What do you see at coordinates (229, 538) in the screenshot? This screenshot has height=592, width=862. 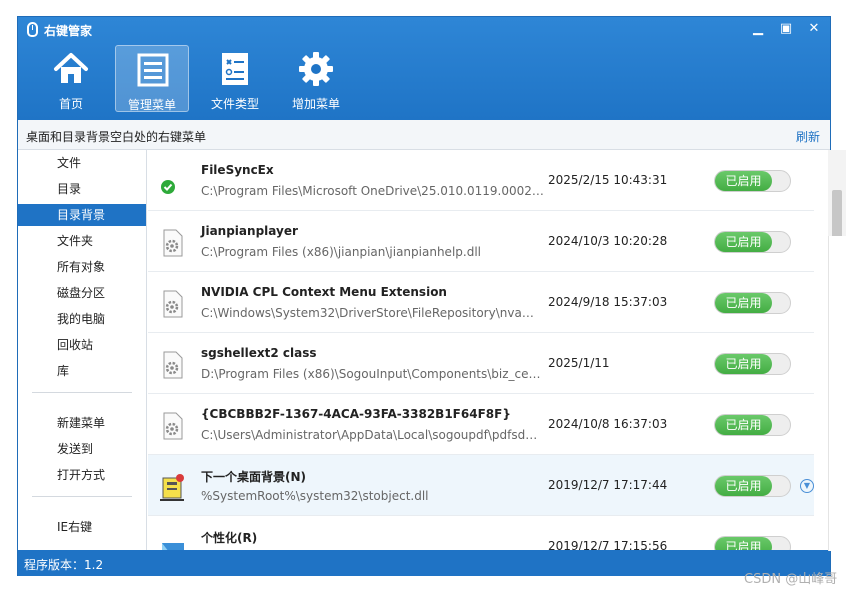 I see `item-name: 个性化(R)` at bounding box center [229, 538].